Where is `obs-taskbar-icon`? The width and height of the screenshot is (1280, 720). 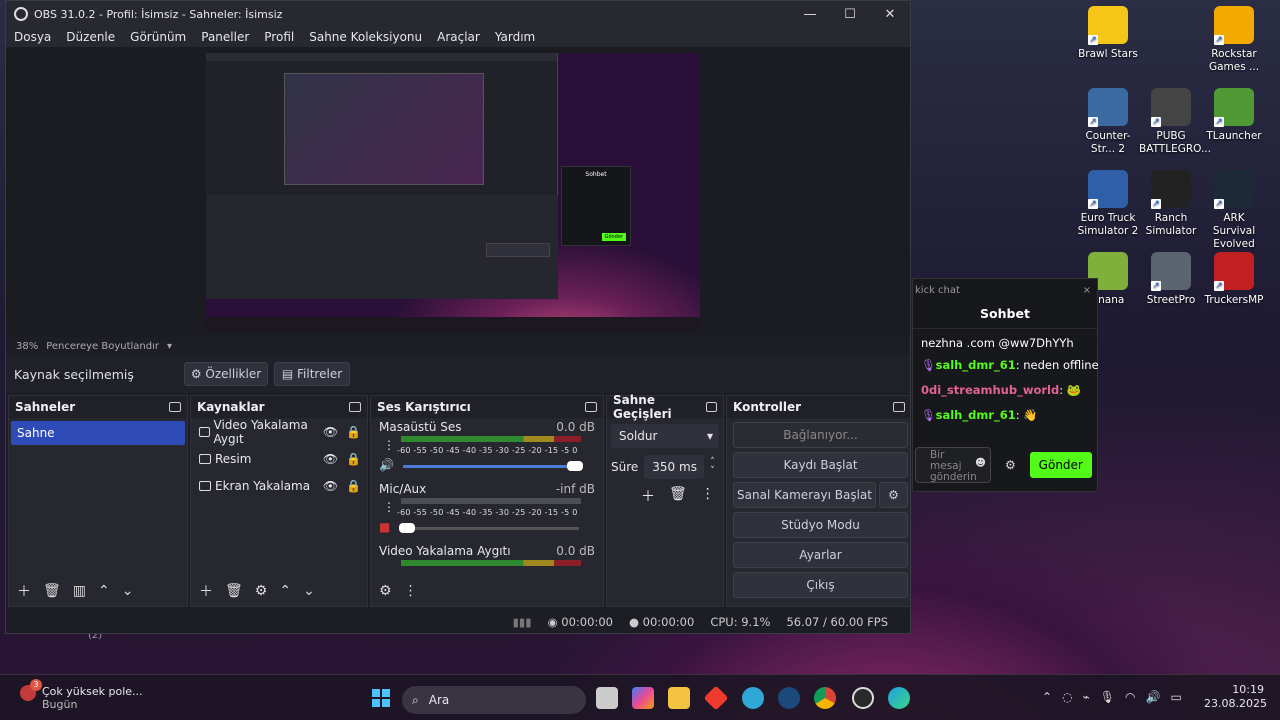
obs-taskbar-icon is located at coordinates (863, 698).